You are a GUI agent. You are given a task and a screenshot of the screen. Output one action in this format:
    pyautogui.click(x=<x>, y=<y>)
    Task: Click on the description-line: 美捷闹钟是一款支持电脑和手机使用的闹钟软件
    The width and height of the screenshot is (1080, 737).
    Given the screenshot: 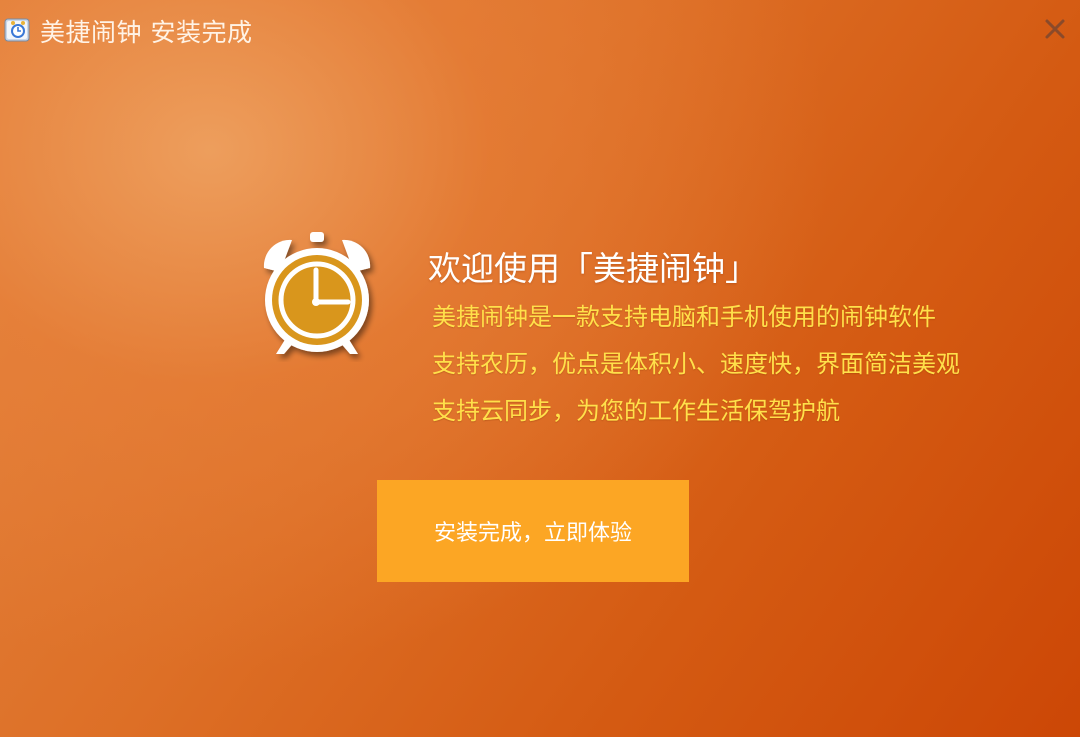 What is the action you would take?
    pyautogui.click(x=684, y=317)
    